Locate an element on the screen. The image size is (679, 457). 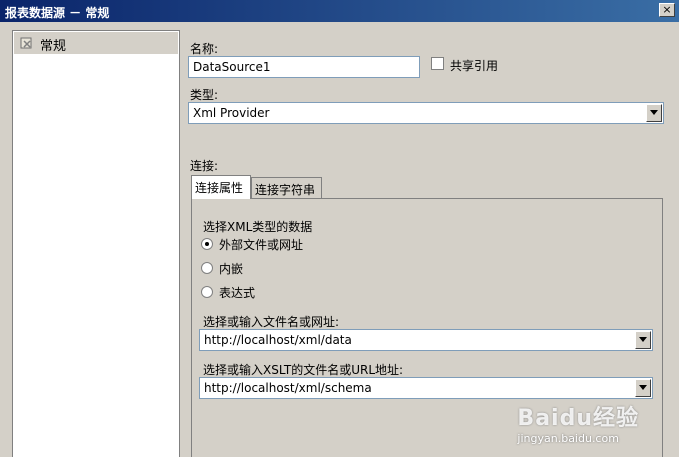
xslt-url-dropdown-button is located at coordinates (643, 388).